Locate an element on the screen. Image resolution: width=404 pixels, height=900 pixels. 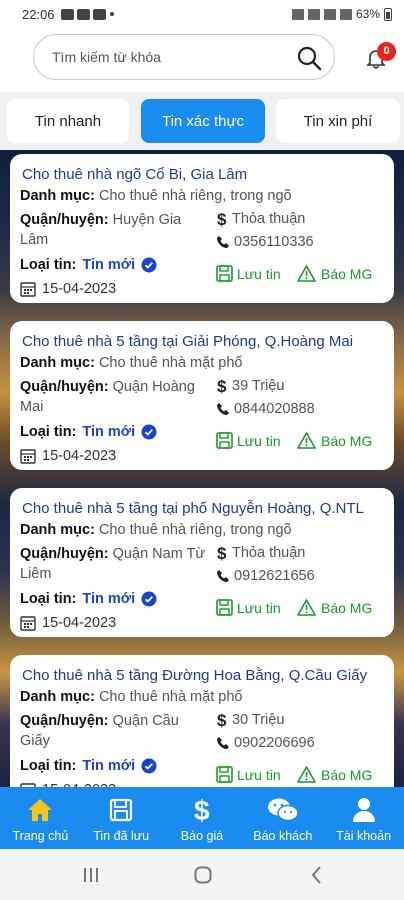
user-icon is located at coordinates (363, 810).